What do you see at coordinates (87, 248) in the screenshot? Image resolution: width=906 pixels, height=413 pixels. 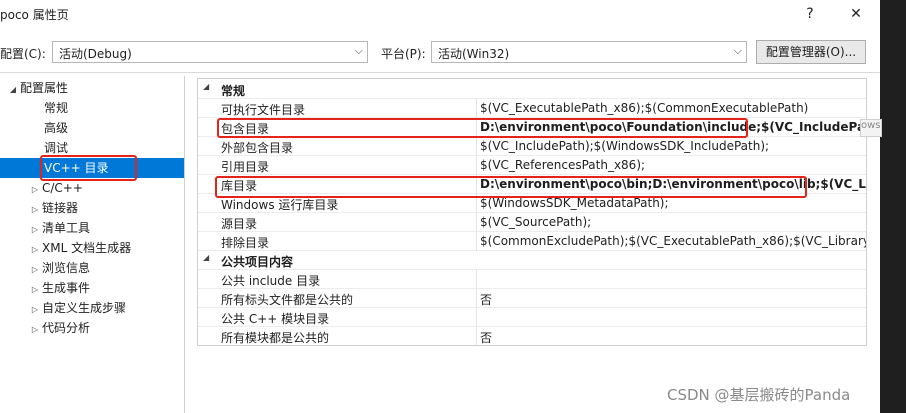 I see `tree-item-label: XML 文档生成器` at bounding box center [87, 248].